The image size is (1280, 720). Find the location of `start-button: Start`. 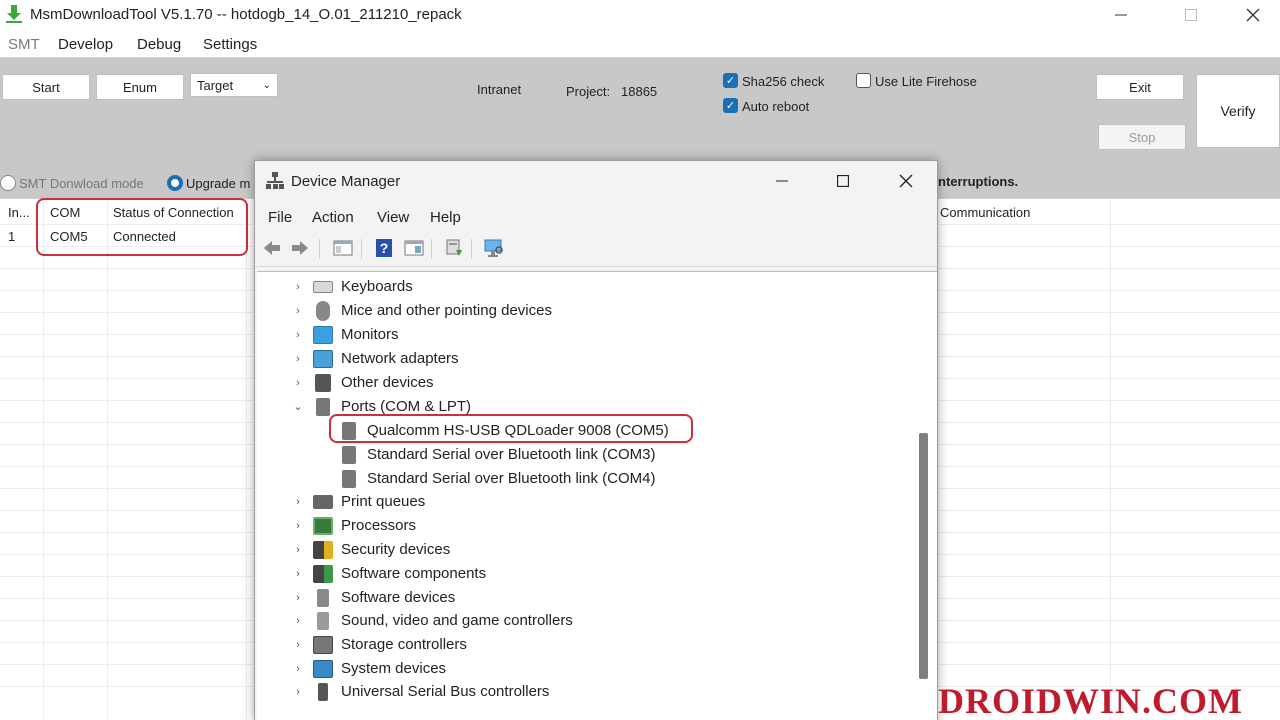

start-button: Start is located at coordinates (46, 87).